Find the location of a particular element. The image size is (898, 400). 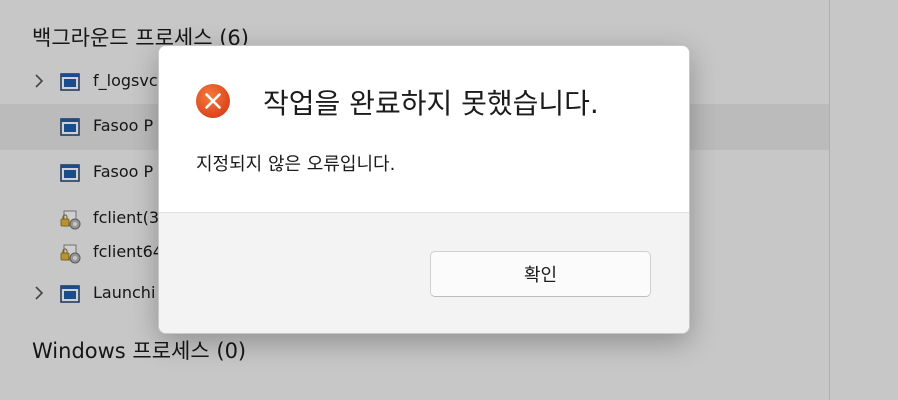

ok-button: 확인 is located at coordinates (540, 274).